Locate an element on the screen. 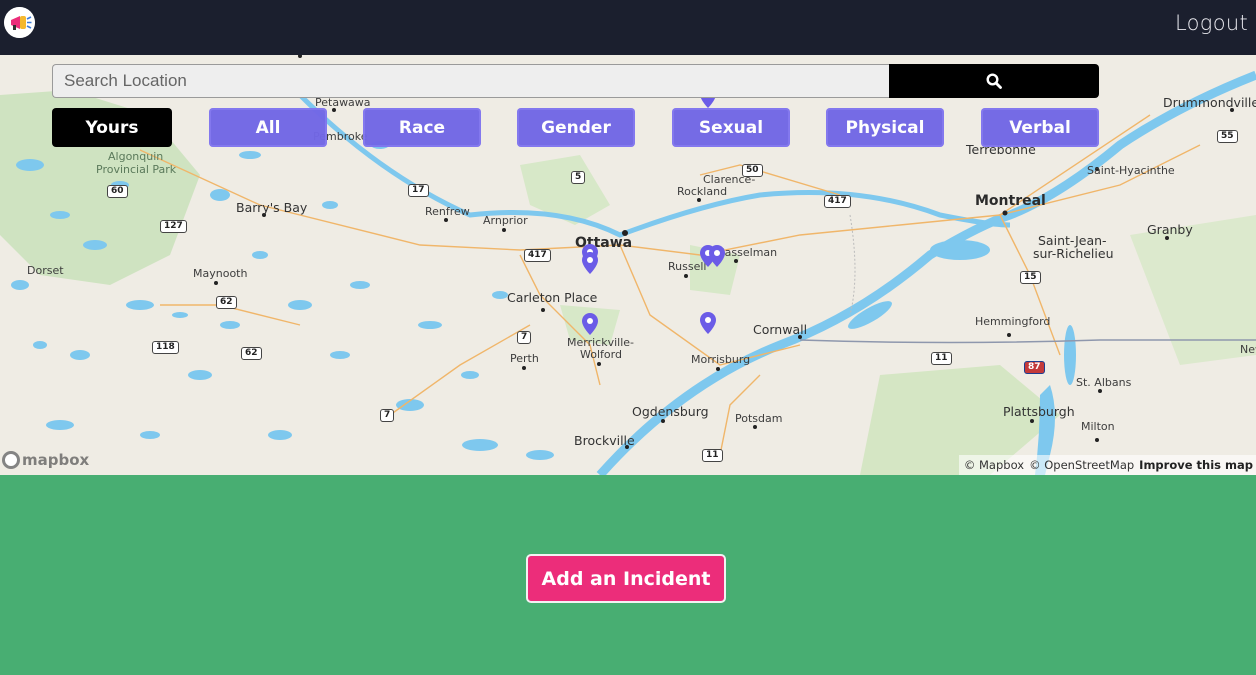 This screenshot has width=1256, height=675. attribution-osm-link: © OpenStreetMap is located at coordinates (1081, 466).